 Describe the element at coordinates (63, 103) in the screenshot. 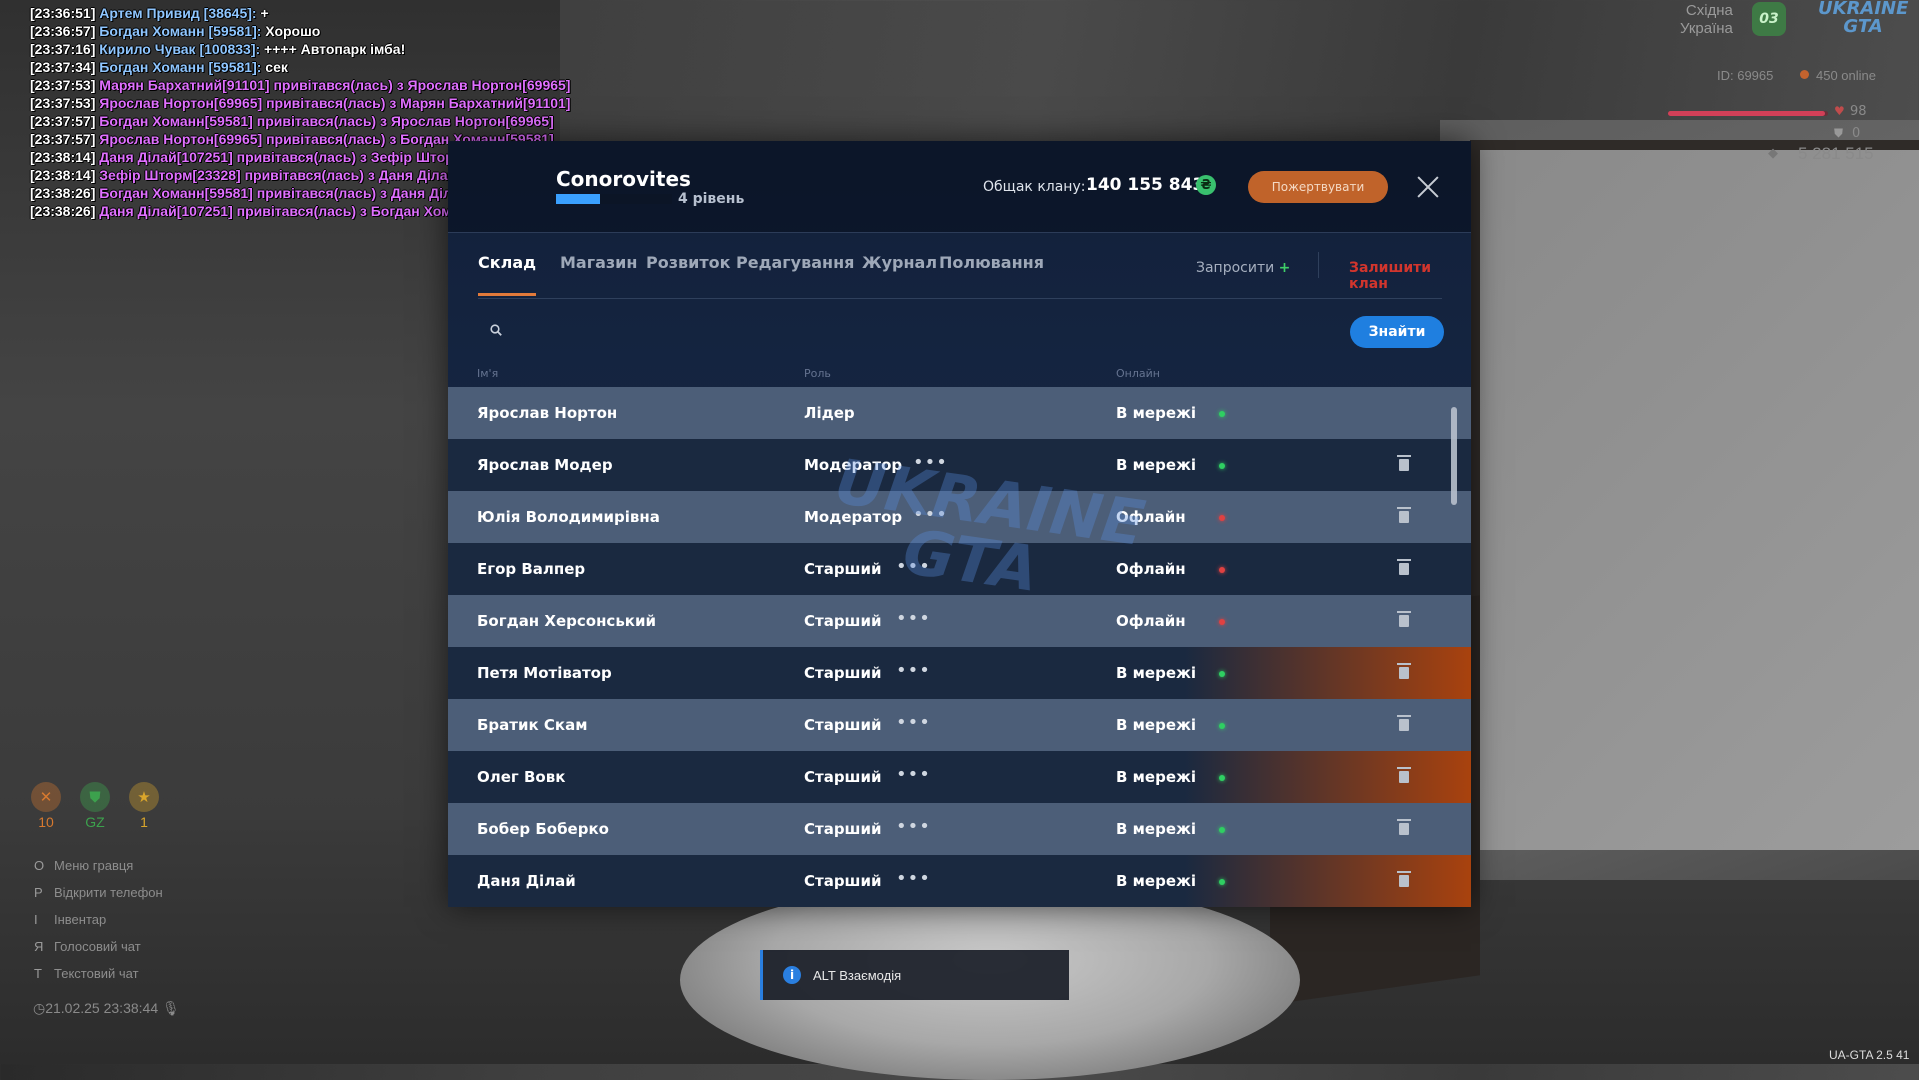

I see `chat-timestamp: [23:37:53]` at that location.